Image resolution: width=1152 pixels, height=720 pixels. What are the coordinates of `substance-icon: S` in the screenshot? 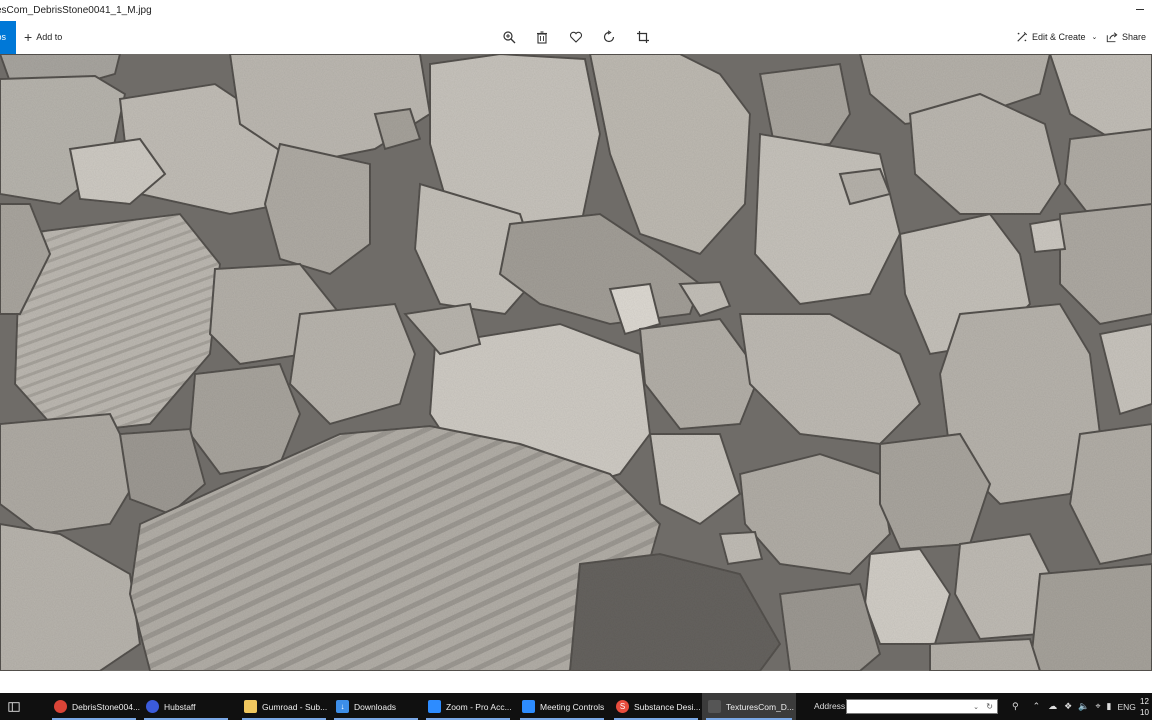 It's located at (622, 706).